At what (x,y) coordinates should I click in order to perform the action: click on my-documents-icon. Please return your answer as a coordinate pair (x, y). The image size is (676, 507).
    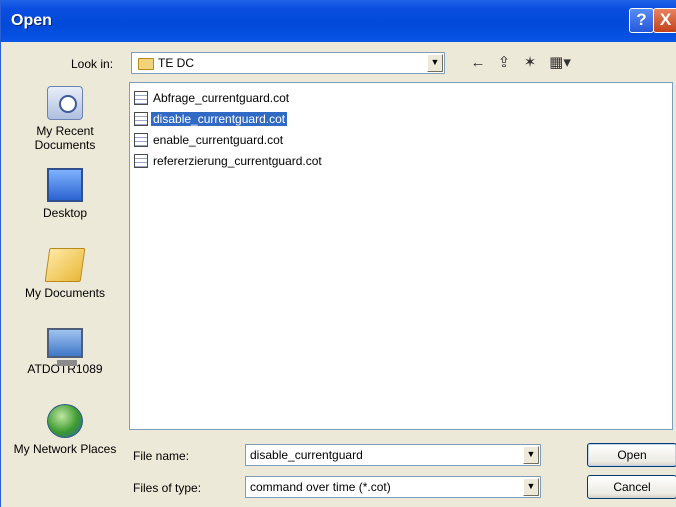
    Looking at the image, I should click on (65, 265).